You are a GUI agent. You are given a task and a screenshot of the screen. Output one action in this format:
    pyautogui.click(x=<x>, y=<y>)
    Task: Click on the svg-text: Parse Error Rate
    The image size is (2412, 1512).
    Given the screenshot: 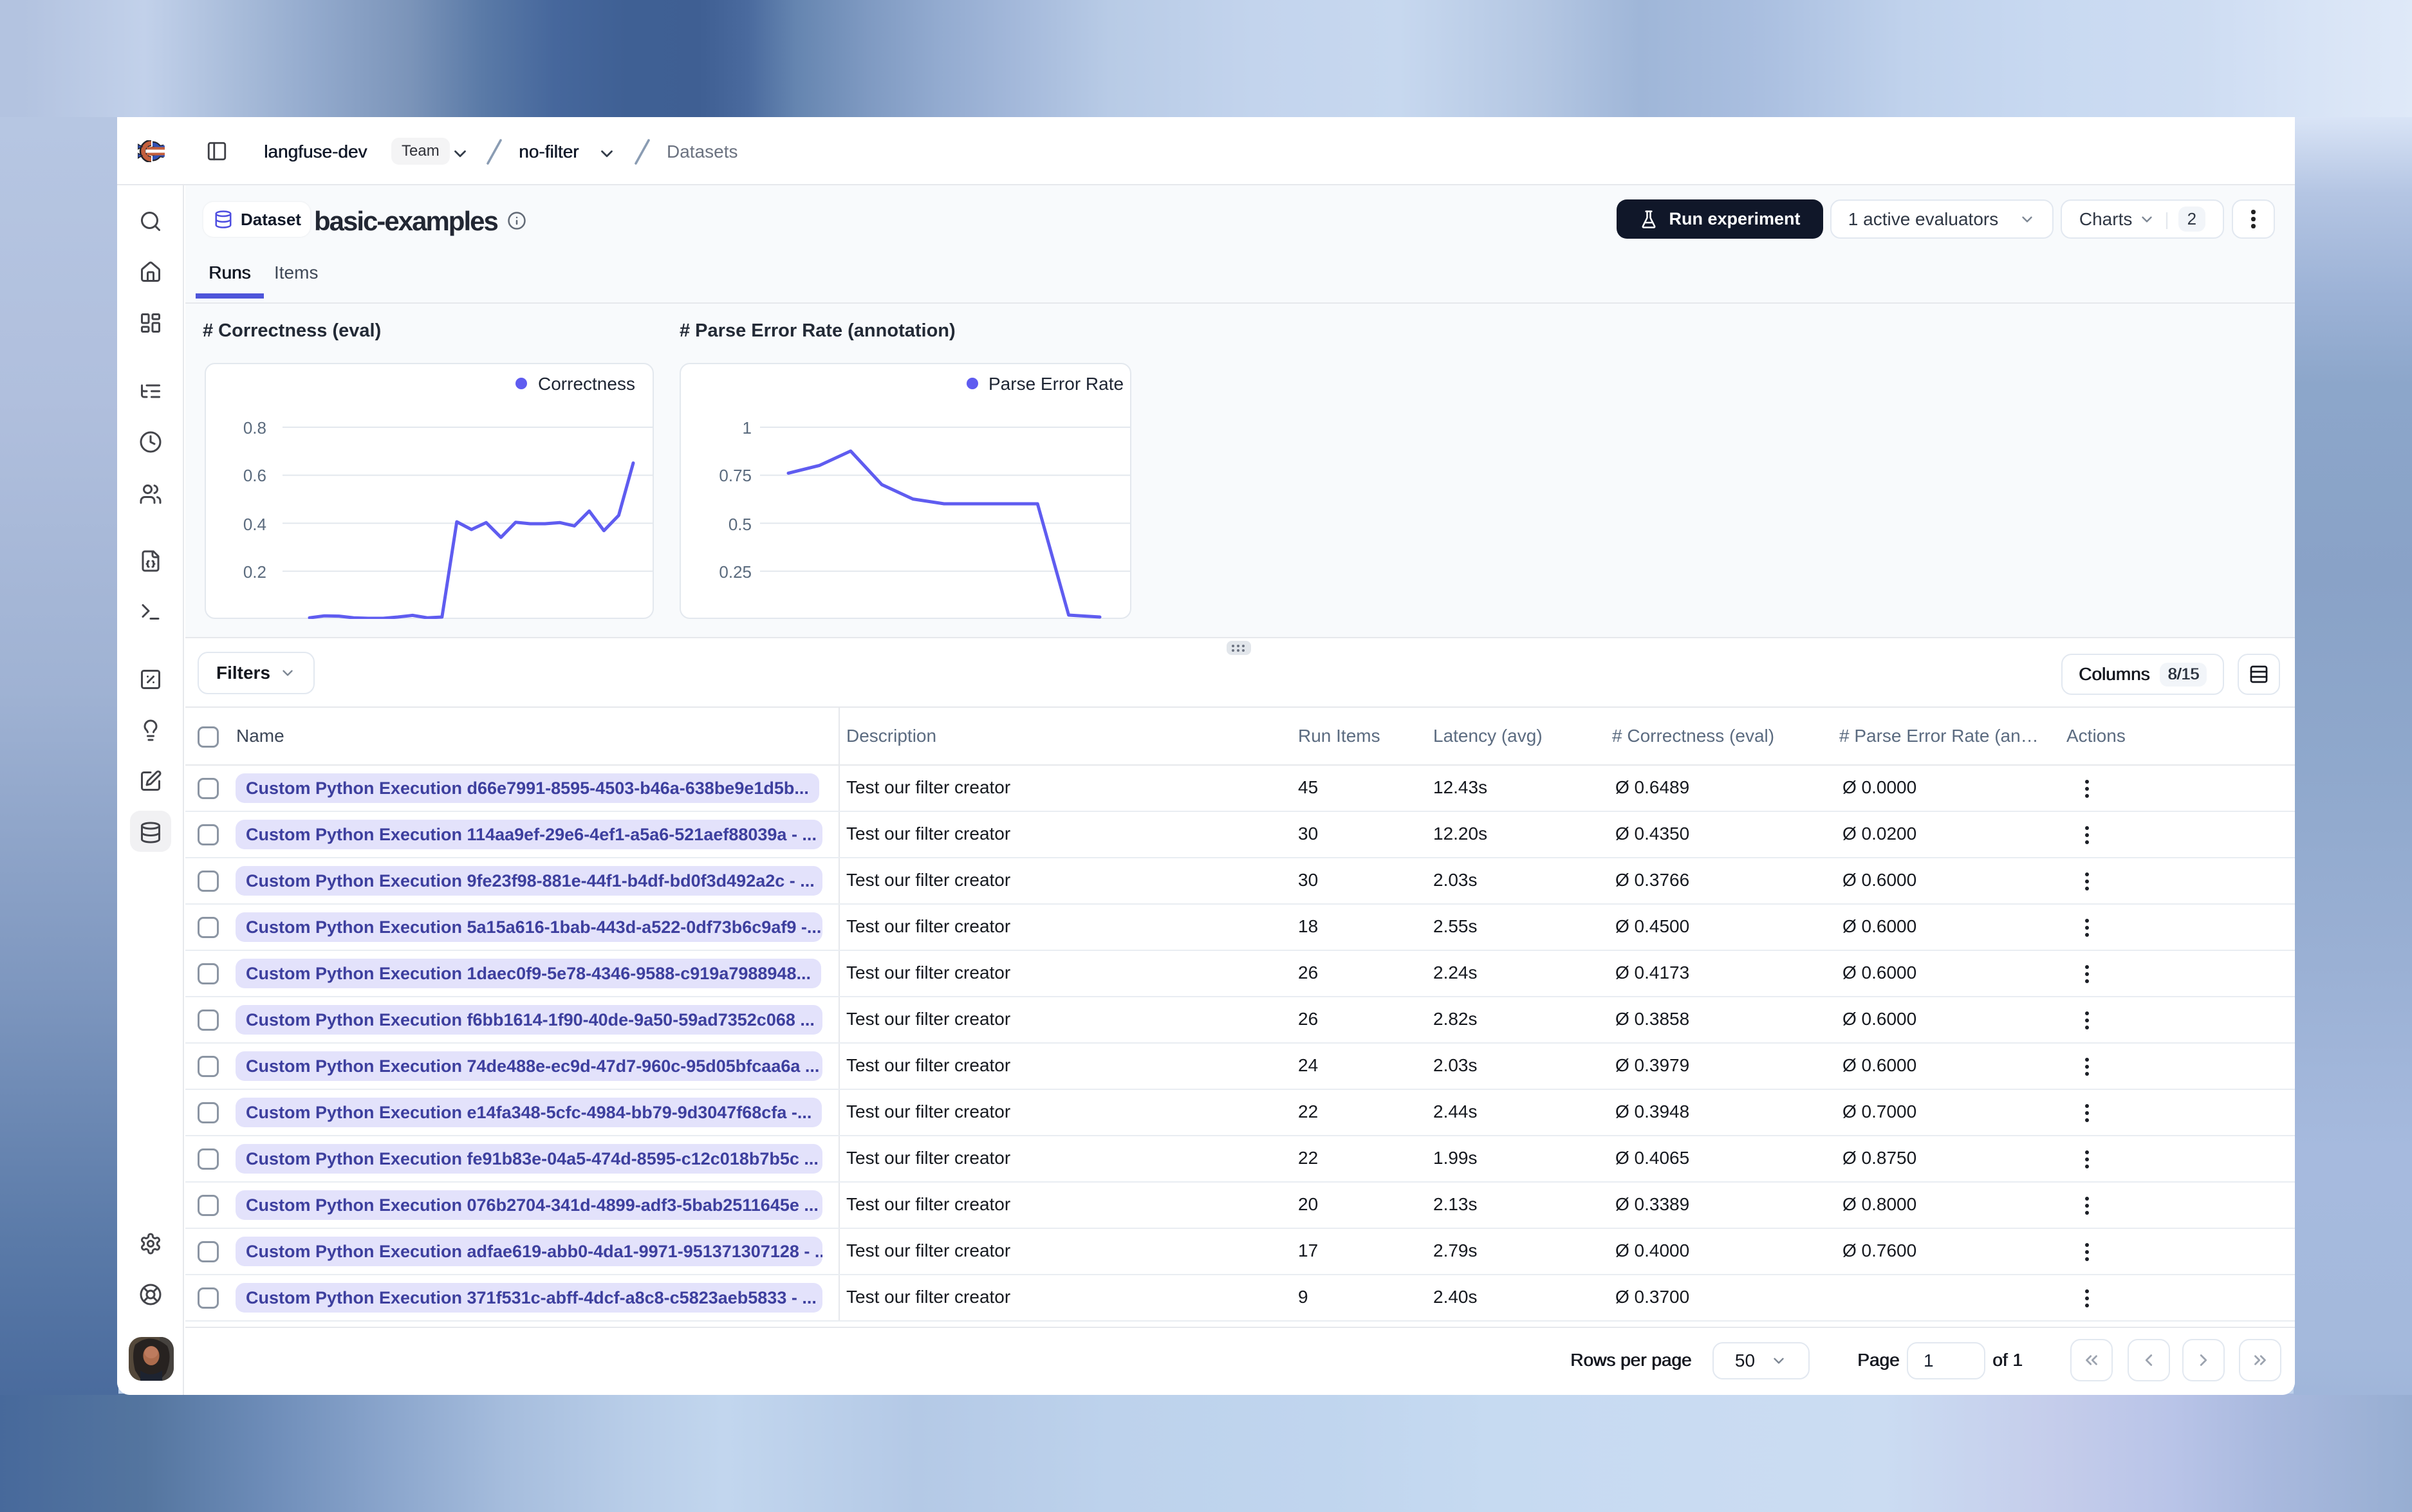 What is the action you would take?
    pyautogui.click(x=1056, y=384)
    